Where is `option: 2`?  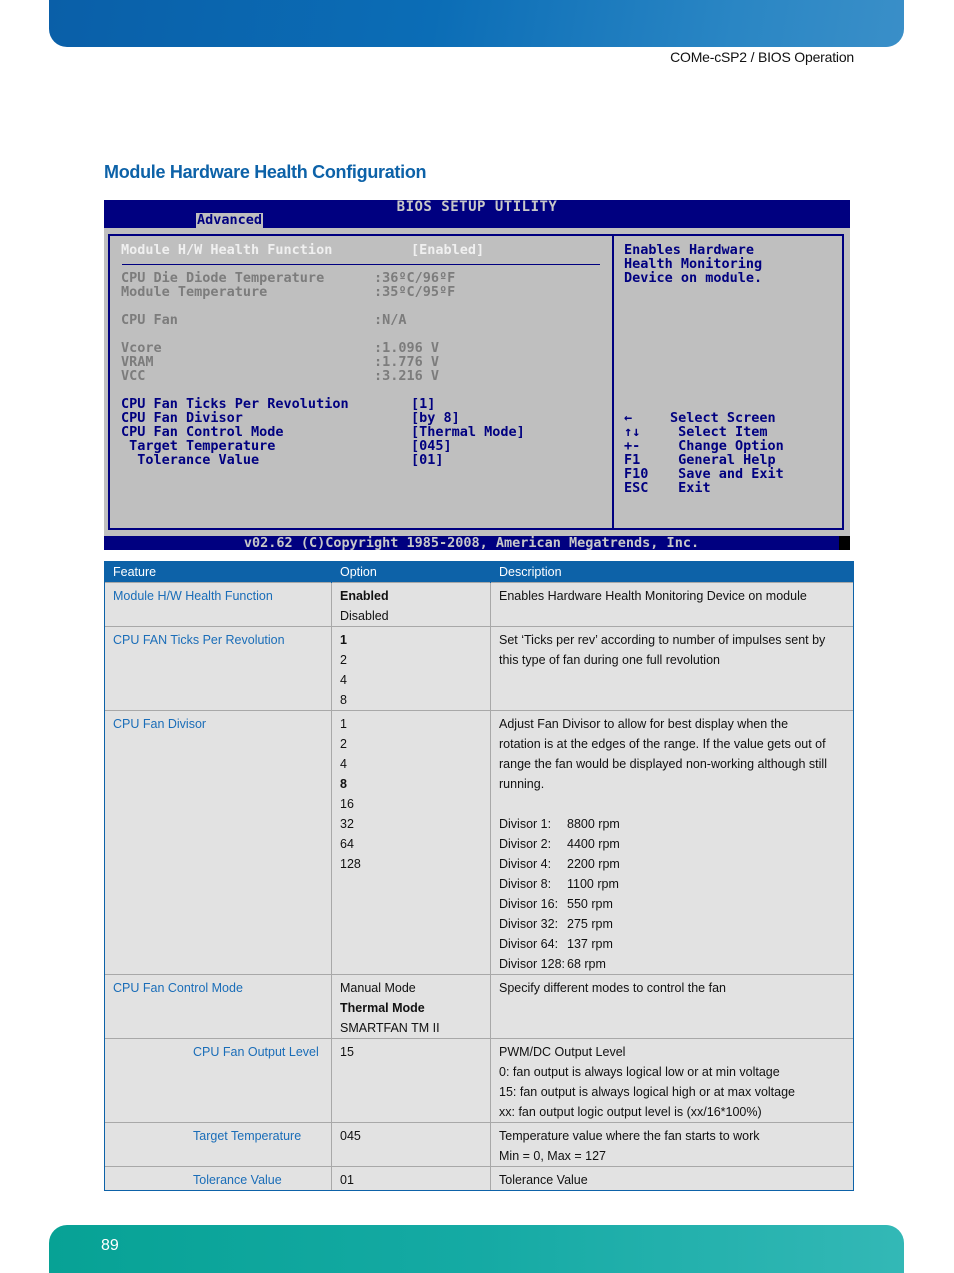
option: 2 is located at coordinates (343, 660).